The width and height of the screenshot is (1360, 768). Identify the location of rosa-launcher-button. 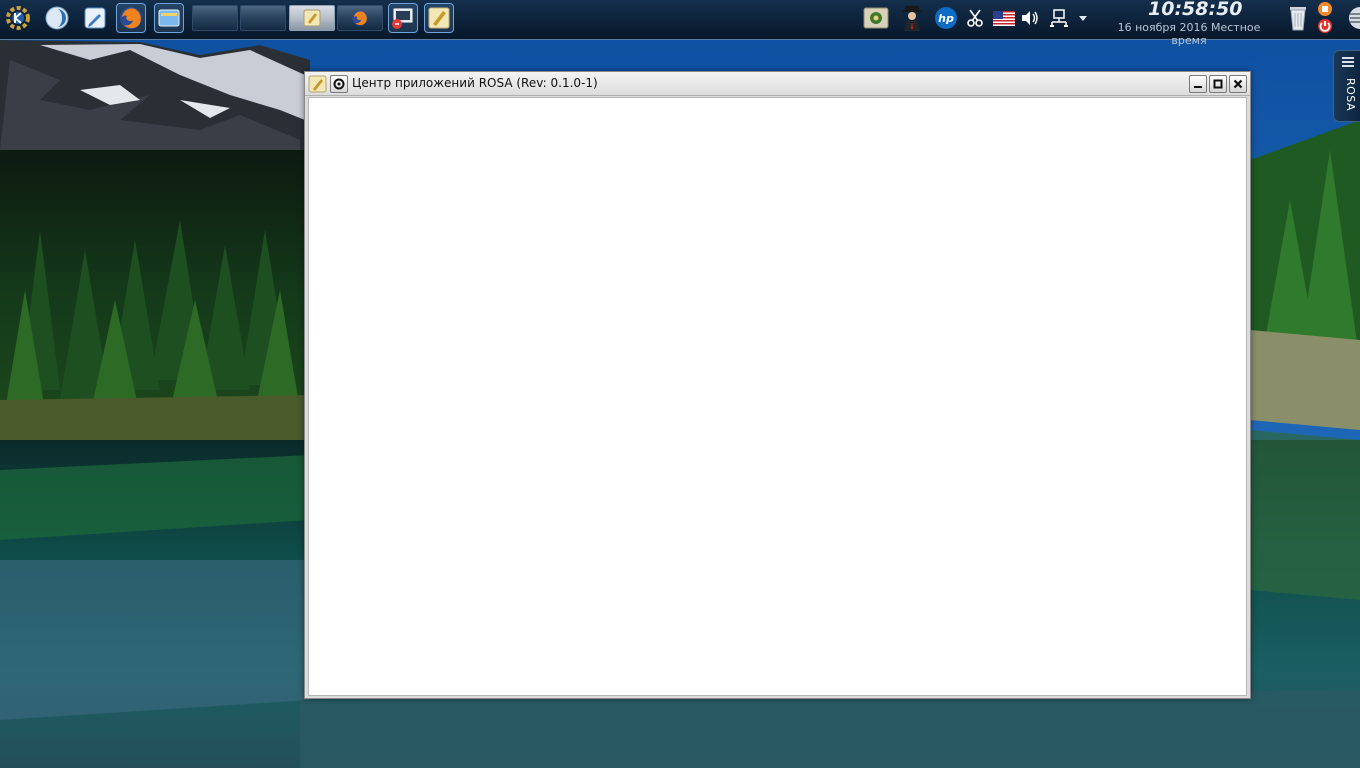
(57, 18).